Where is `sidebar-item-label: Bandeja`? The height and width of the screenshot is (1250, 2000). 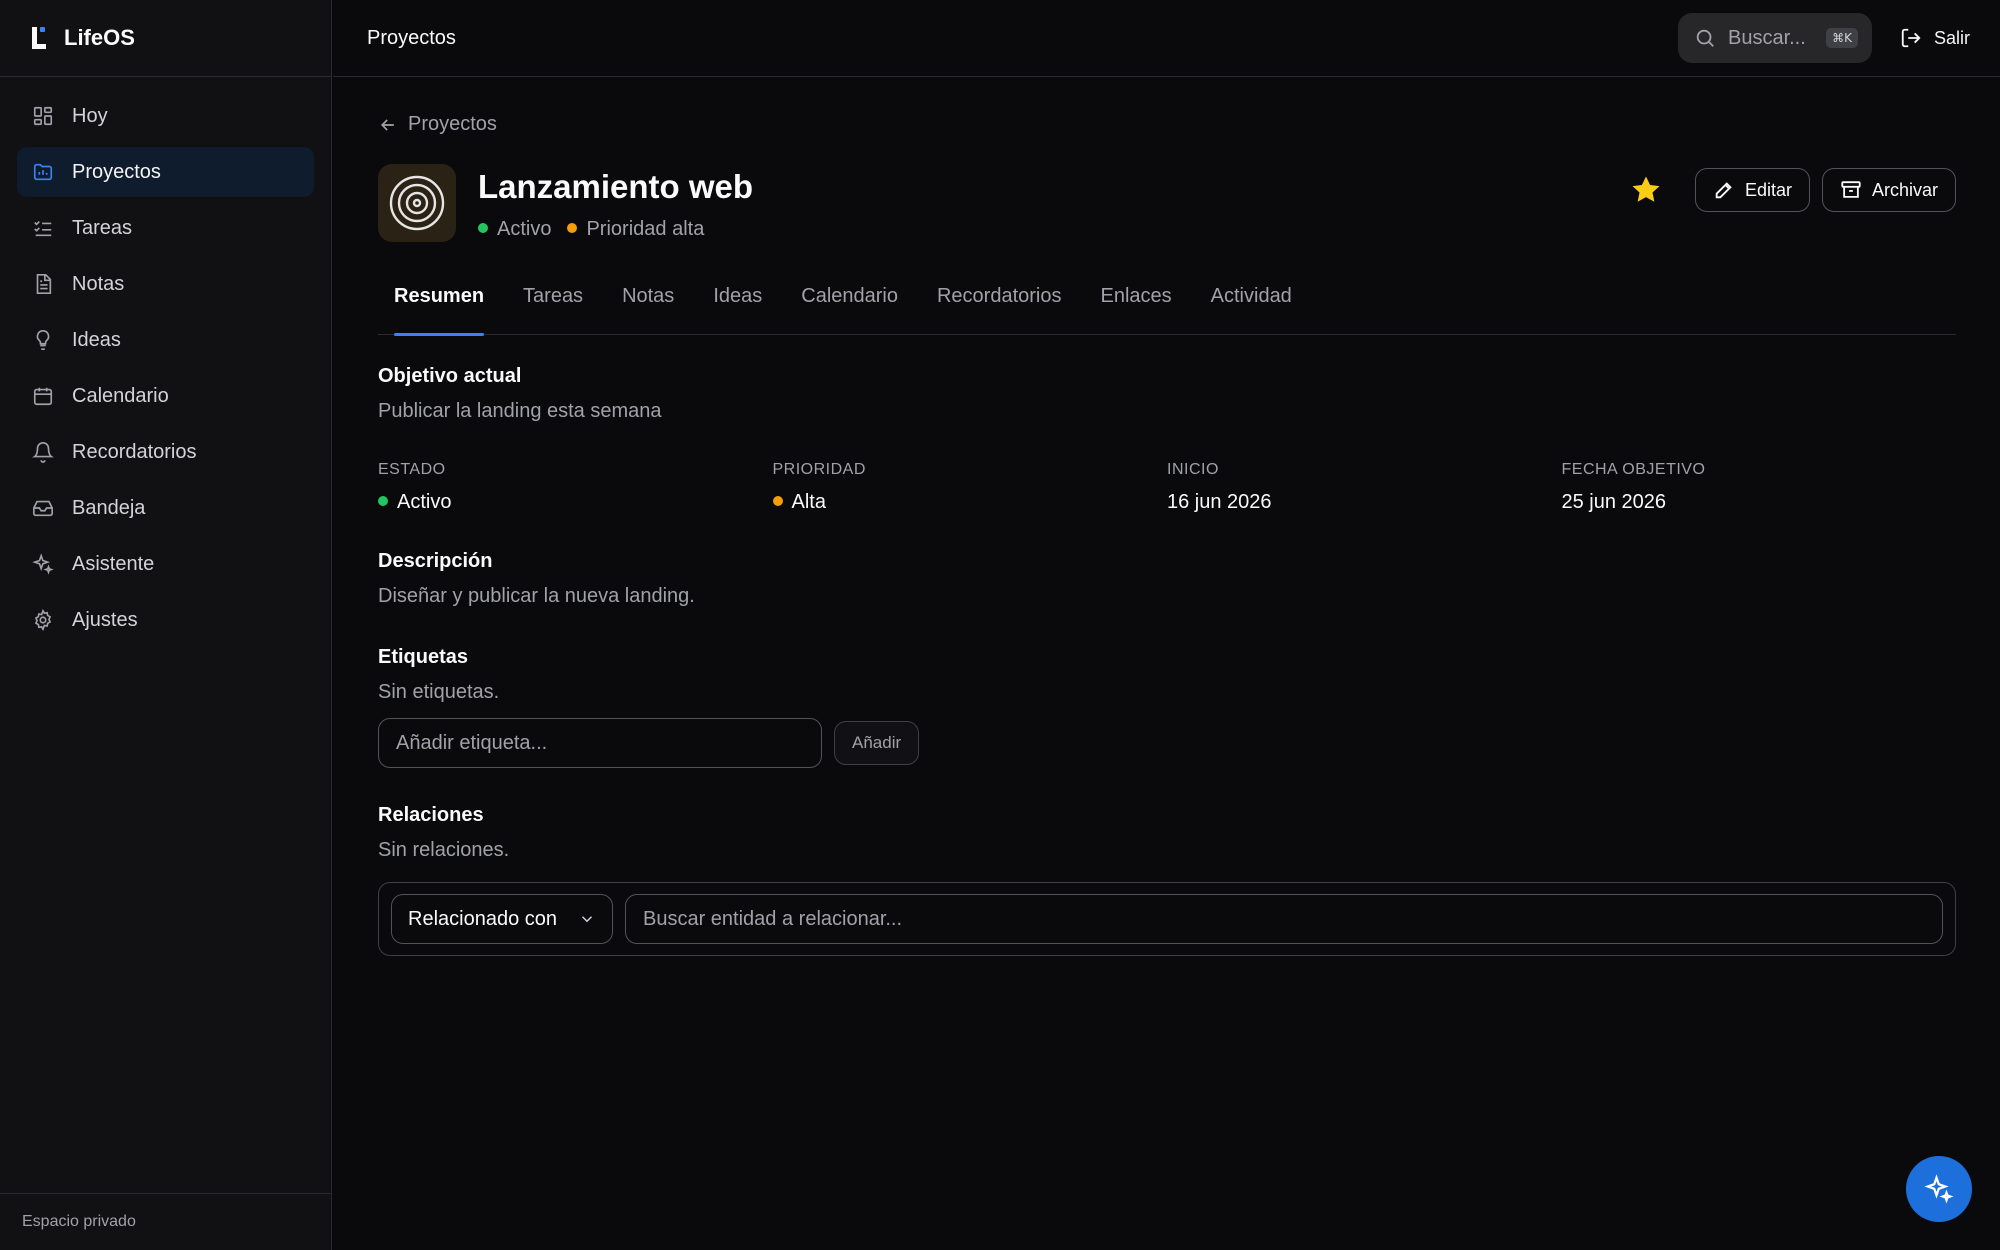 sidebar-item-label: Bandeja is located at coordinates (109, 507).